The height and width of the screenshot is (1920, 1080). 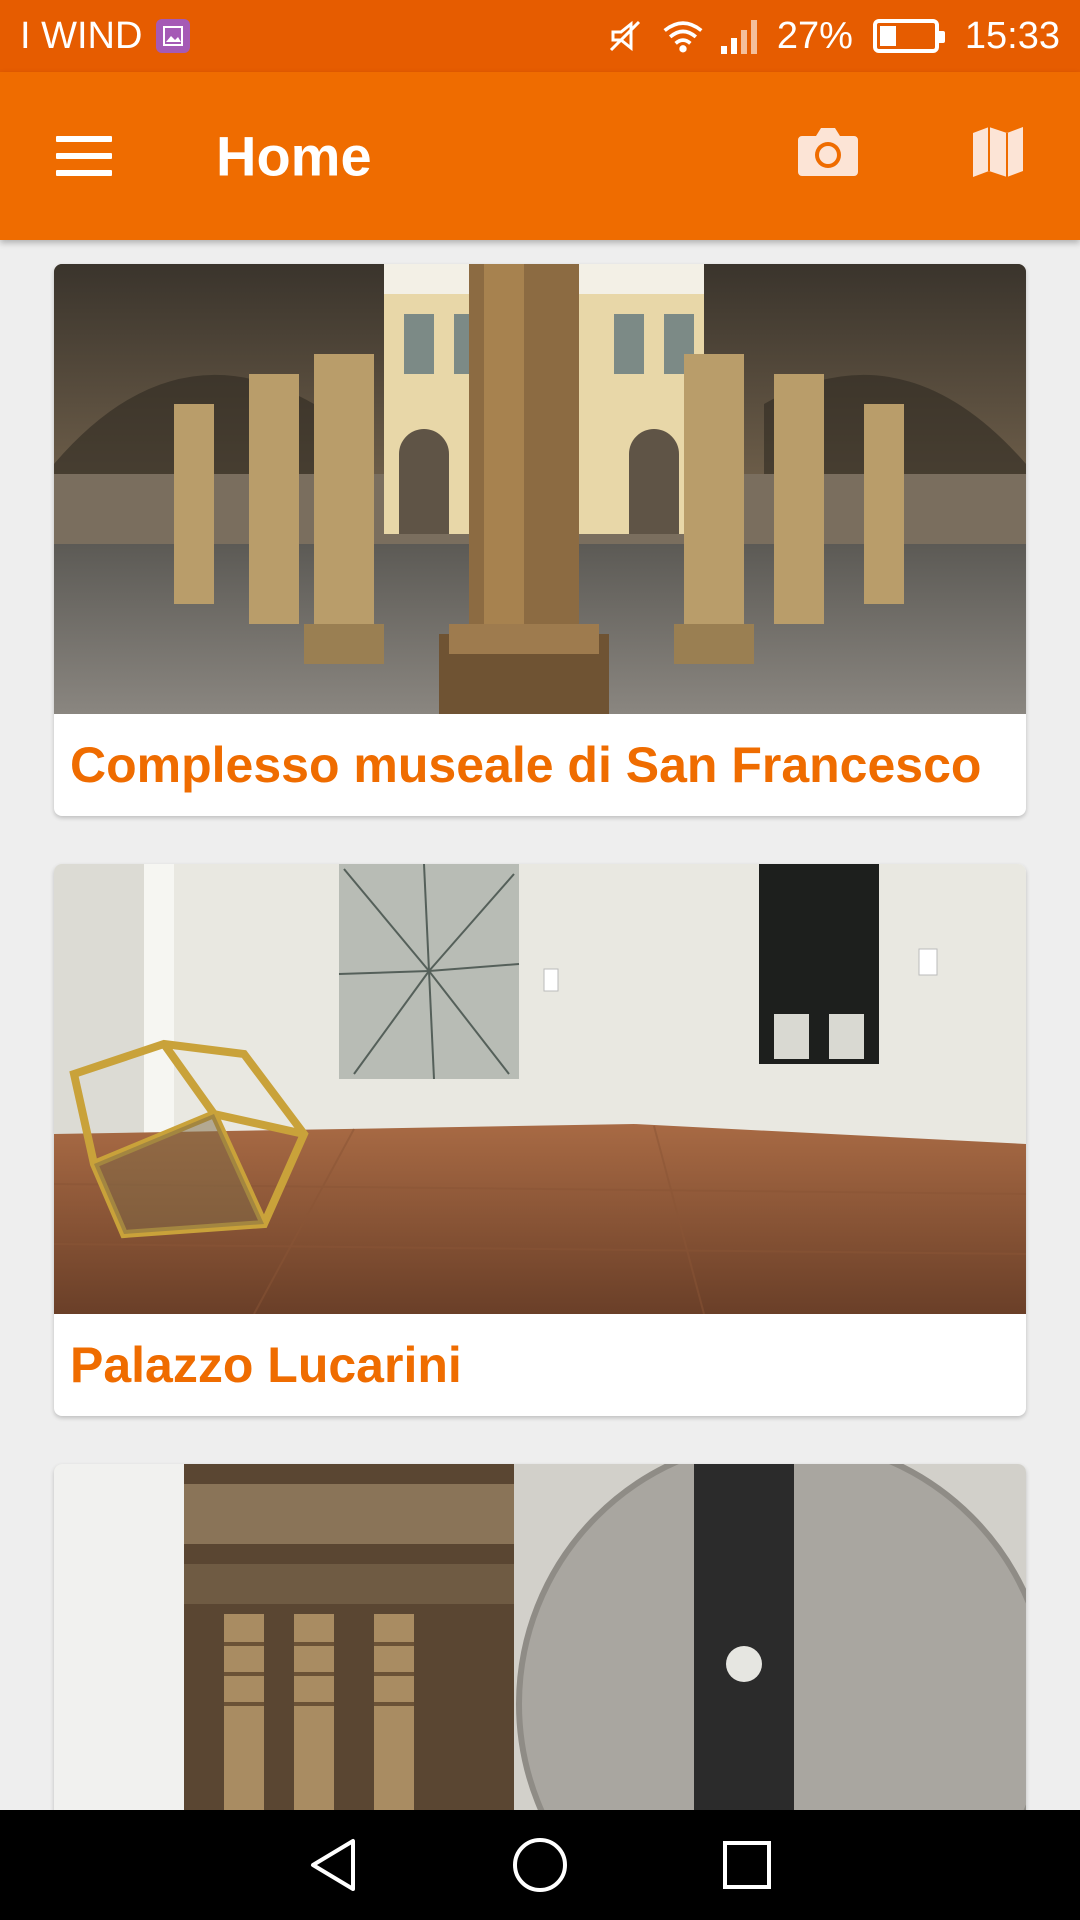 I want to click on museum-title: Complesso museale di San Francesco, so click(x=526, y=765).